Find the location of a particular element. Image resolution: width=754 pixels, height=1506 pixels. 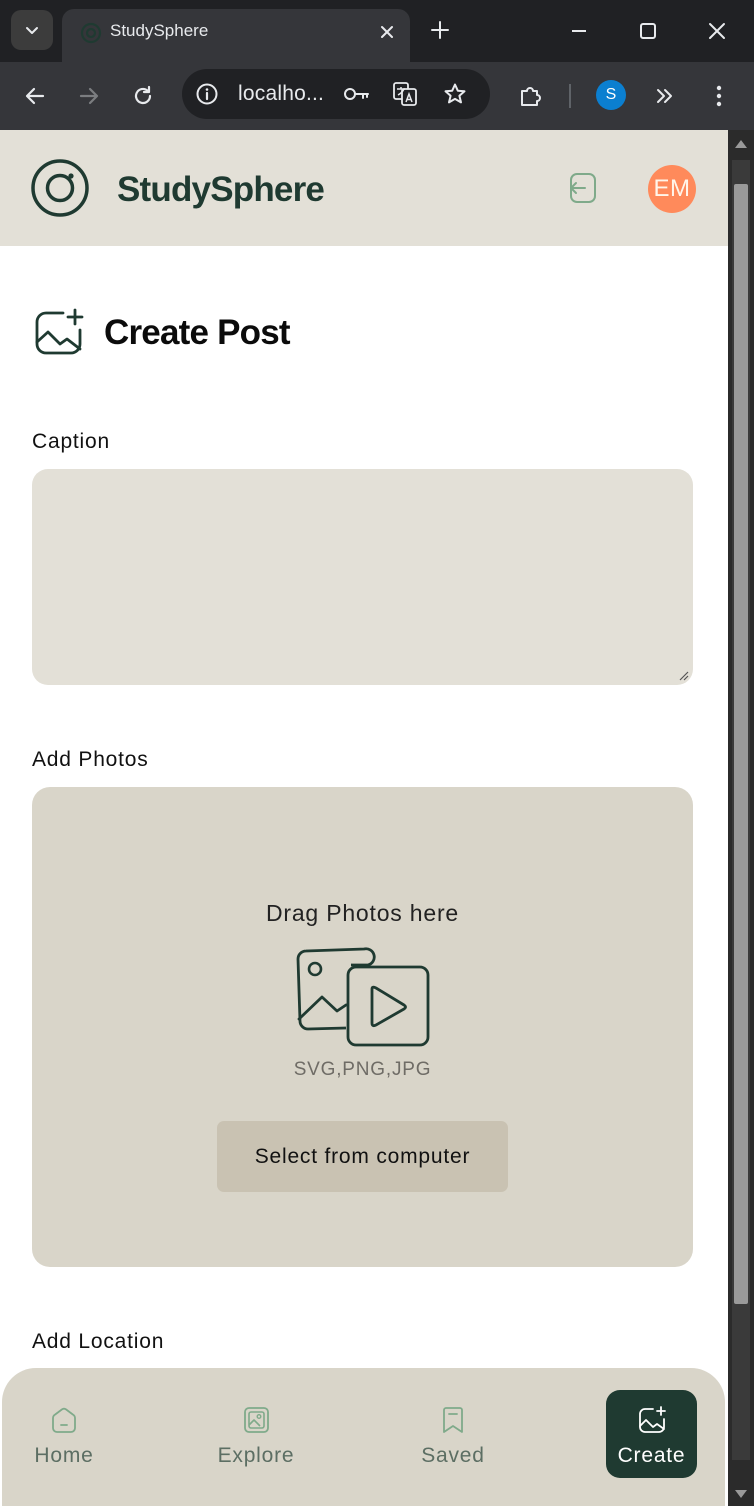

maximize-button is located at coordinates (648, 31).